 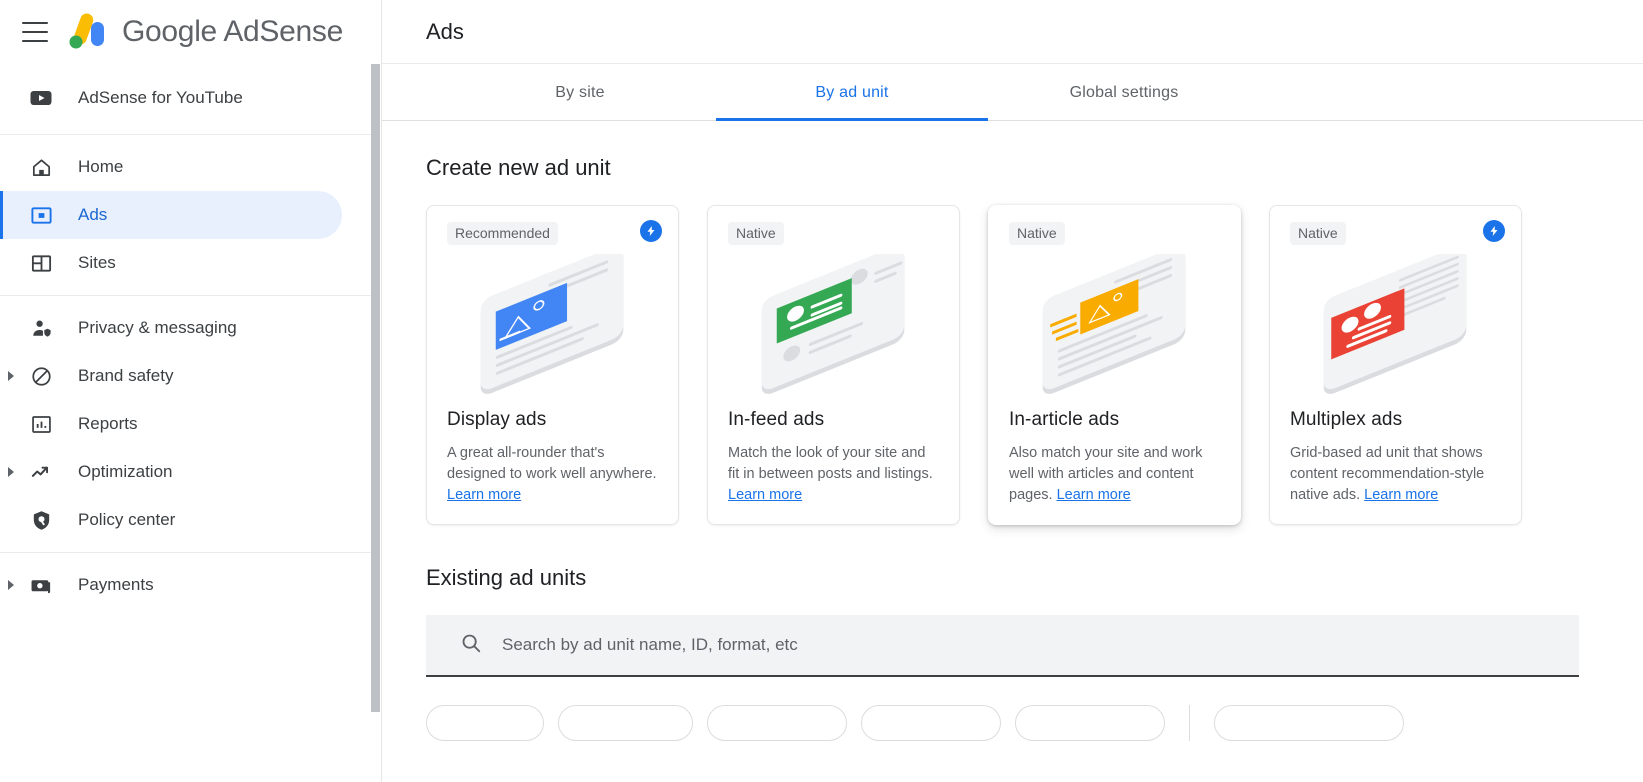 I want to click on search-input: Search by ad unit name, ID, format, etc, so click(x=1002, y=646).